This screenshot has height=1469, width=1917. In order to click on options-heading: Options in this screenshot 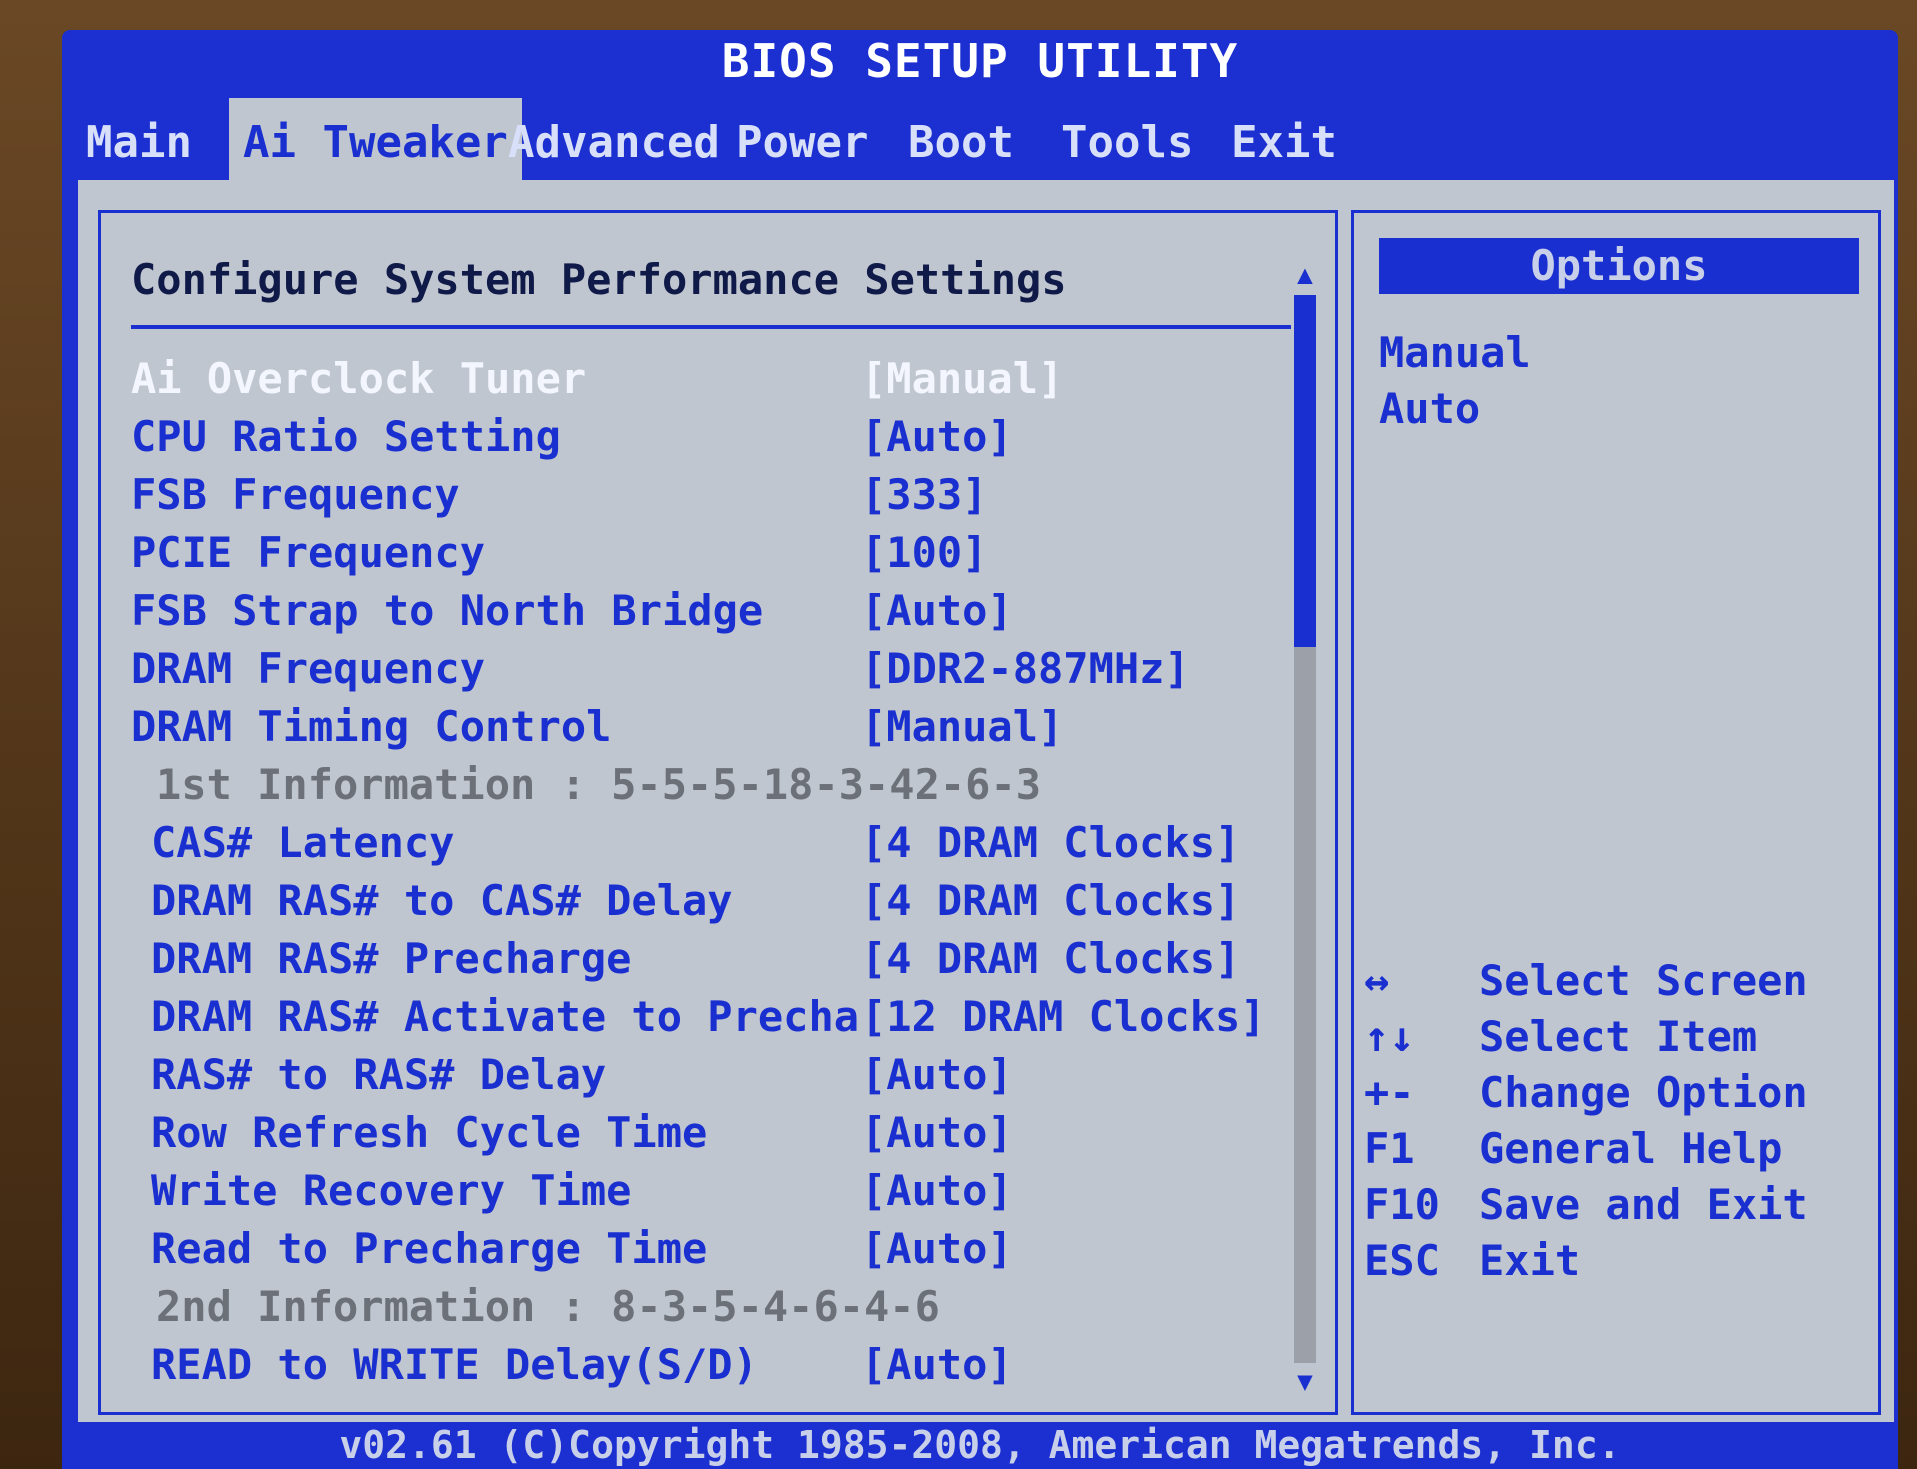, I will do `click(1619, 266)`.